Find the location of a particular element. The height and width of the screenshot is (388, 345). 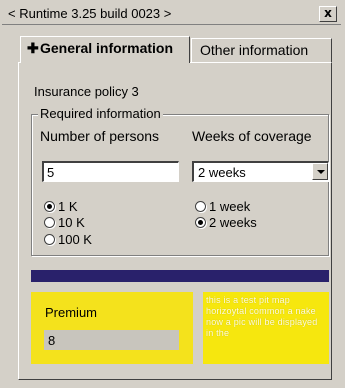

premium-box is located at coordinates (112, 328).